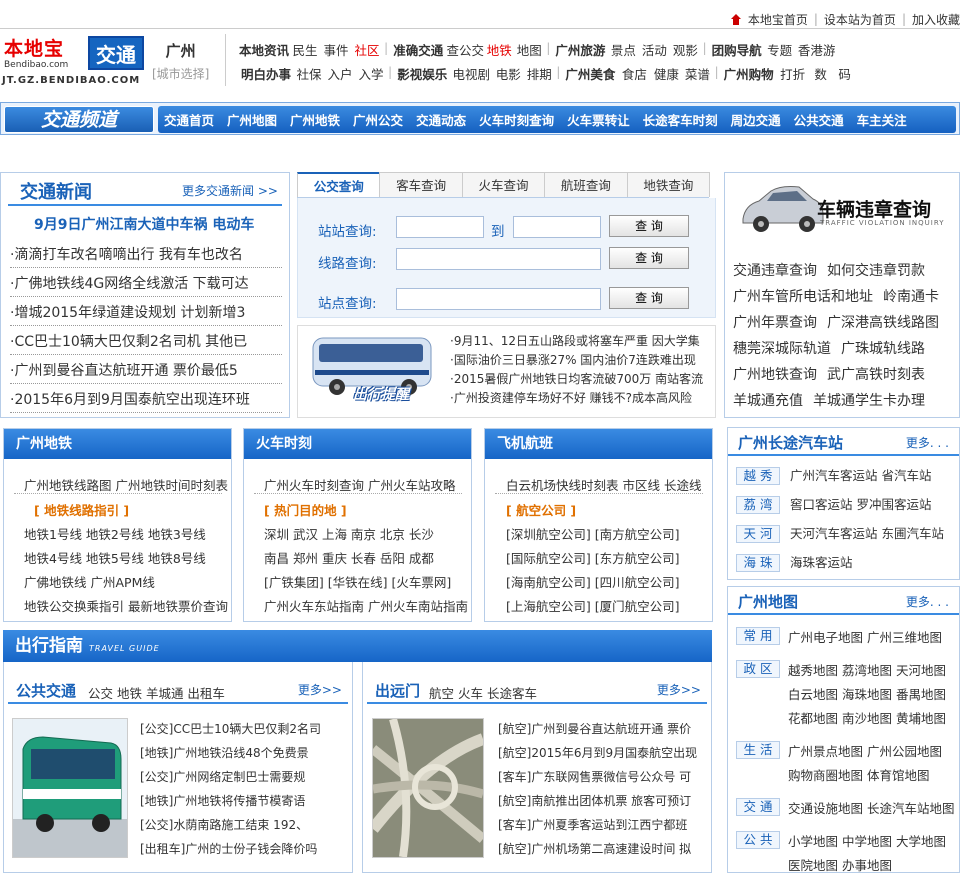 This screenshot has height=874, width=960. Describe the element at coordinates (266, 73) in the screenshot. I see `nav-link-0: 明白办事` at that location.